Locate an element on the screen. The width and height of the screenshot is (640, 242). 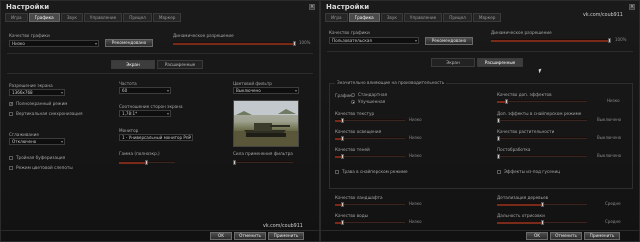
gamma-label: Гамма (полноэкр.) is located at coordinates (139, 153).